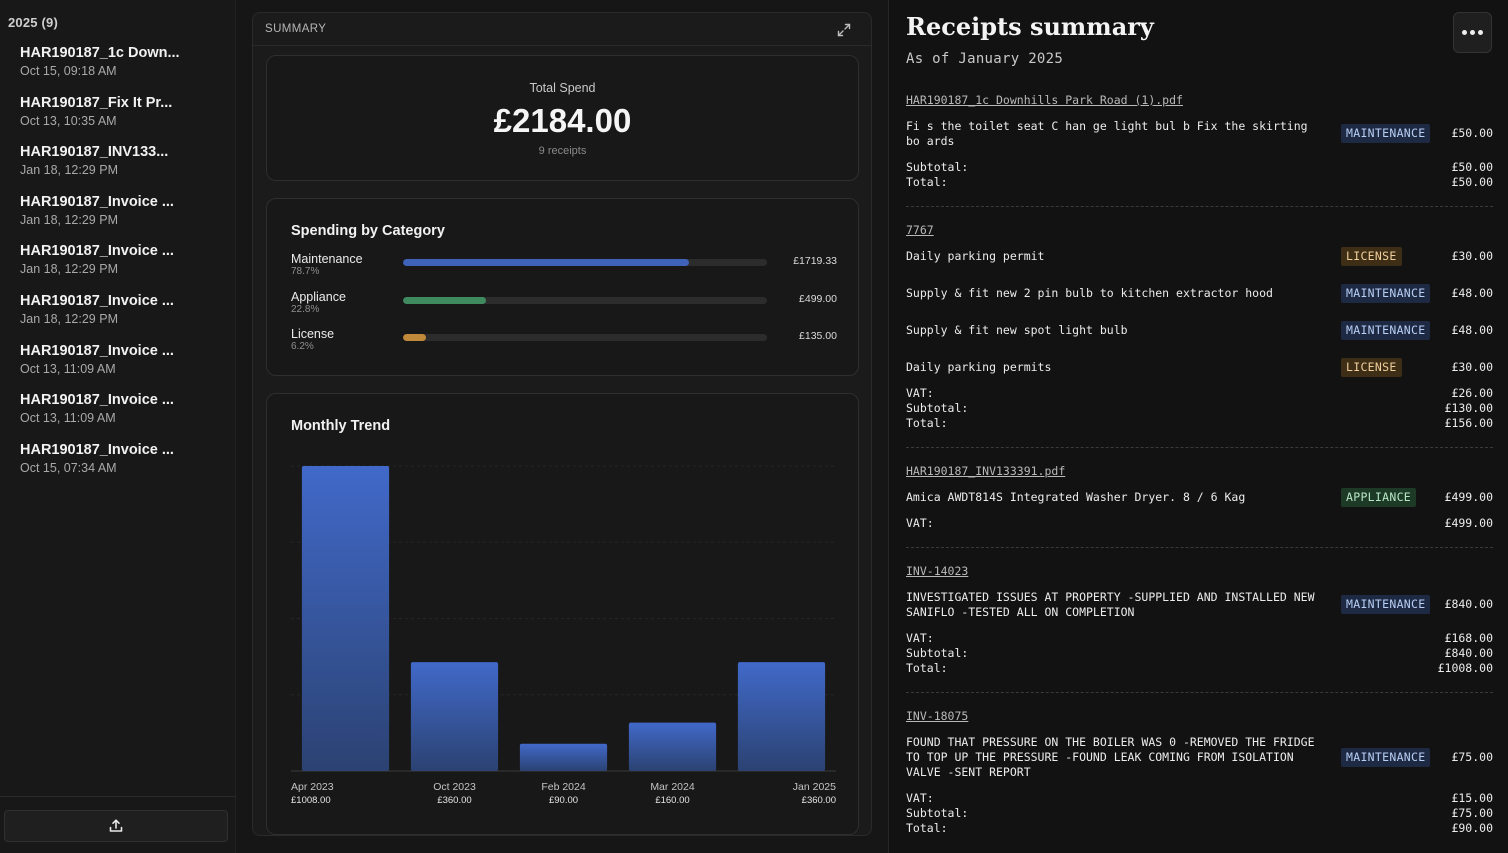 This screenshot has height=853, width=1508. Describe the element at coordinates (672, 787) in the screenshot. I see `x-tick-label: Mar 2024` at that location.